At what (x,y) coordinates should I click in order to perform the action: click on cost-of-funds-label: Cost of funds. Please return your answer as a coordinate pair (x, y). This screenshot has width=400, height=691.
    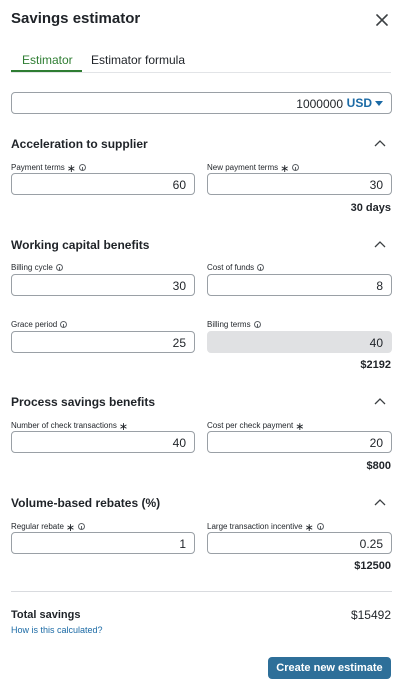
    Looking at the image, I should click on (236, 267).